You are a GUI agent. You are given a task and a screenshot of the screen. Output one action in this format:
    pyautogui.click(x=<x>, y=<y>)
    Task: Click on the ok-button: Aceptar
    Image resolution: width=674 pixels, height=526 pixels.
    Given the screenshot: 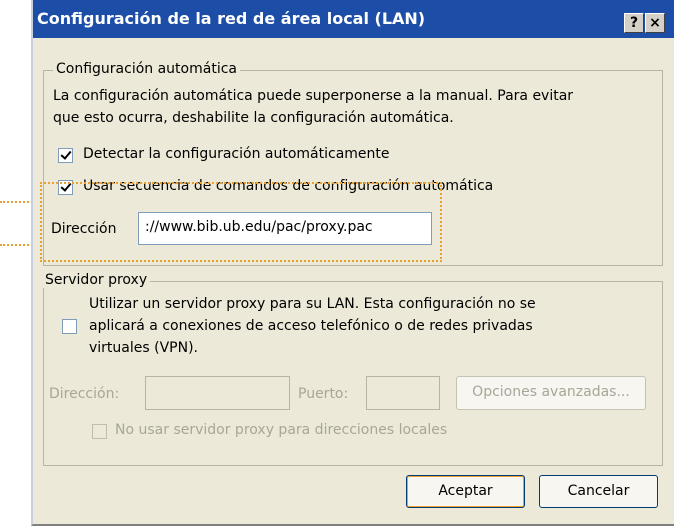 What is the action you would take?
    pyautogui.click(x=465, y=491)
    